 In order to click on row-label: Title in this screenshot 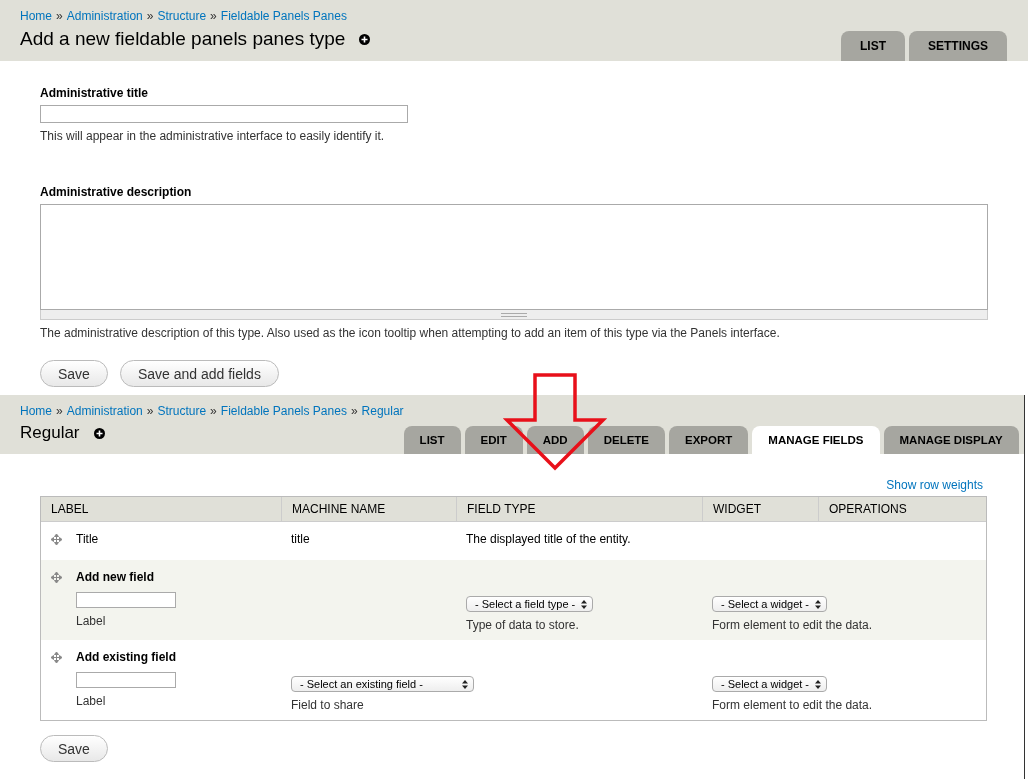, I will do `click(87, 539)`.